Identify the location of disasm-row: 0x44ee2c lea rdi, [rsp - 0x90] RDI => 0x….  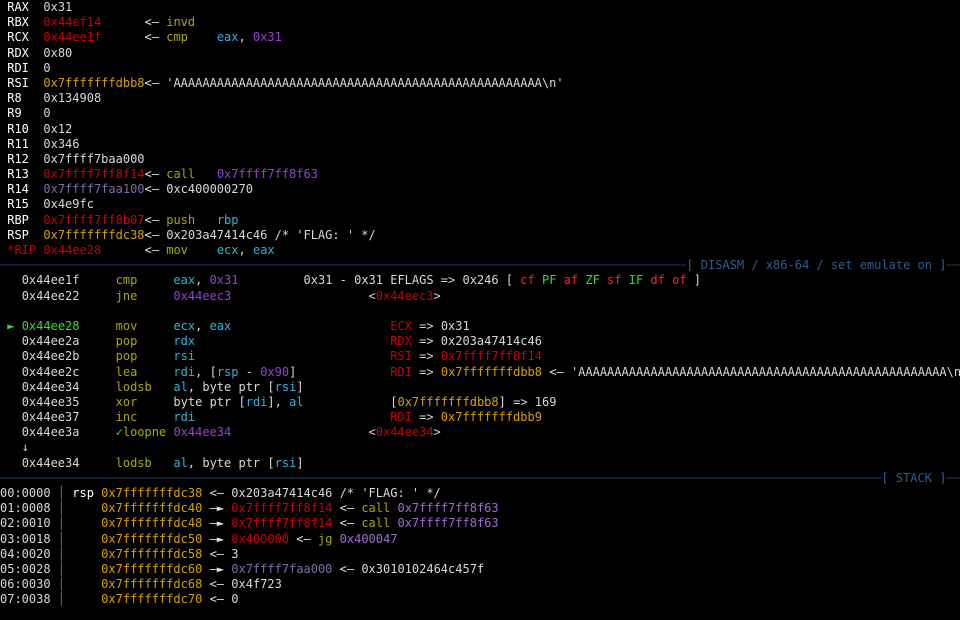
(480, 372).